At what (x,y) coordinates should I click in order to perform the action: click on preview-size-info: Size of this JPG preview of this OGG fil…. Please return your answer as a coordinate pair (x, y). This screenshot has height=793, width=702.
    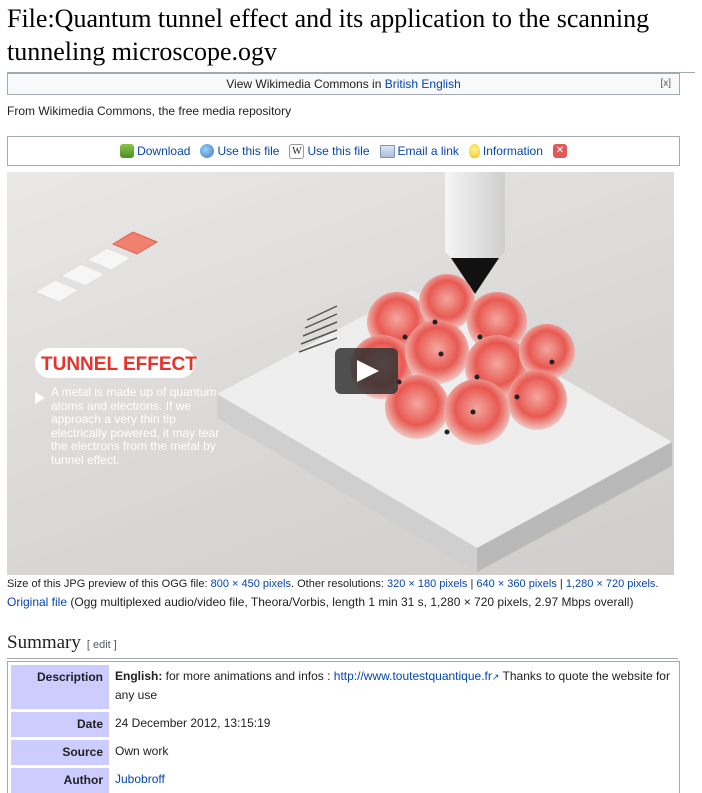
    Looking at the image, I should click on (333, 584).